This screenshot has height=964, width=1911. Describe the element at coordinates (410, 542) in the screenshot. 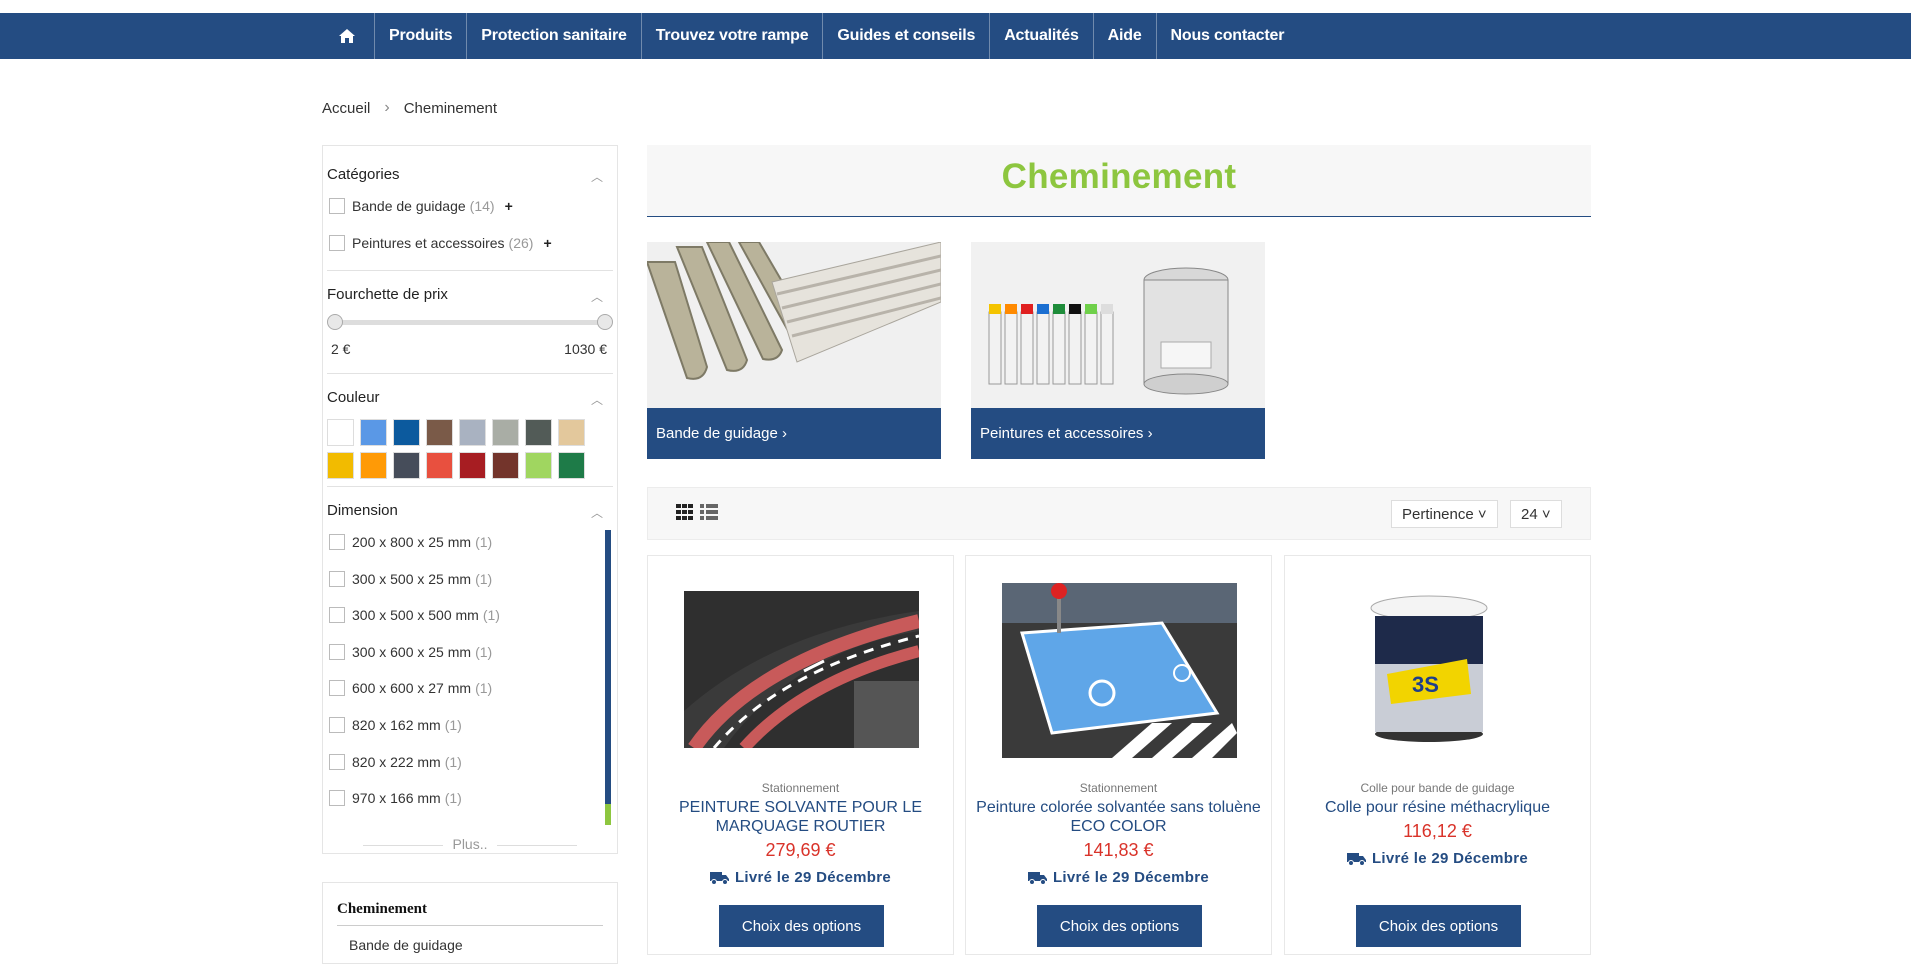

I see `filter-dimension-item: 200 x 800 x 25 mm (1)` at that location.